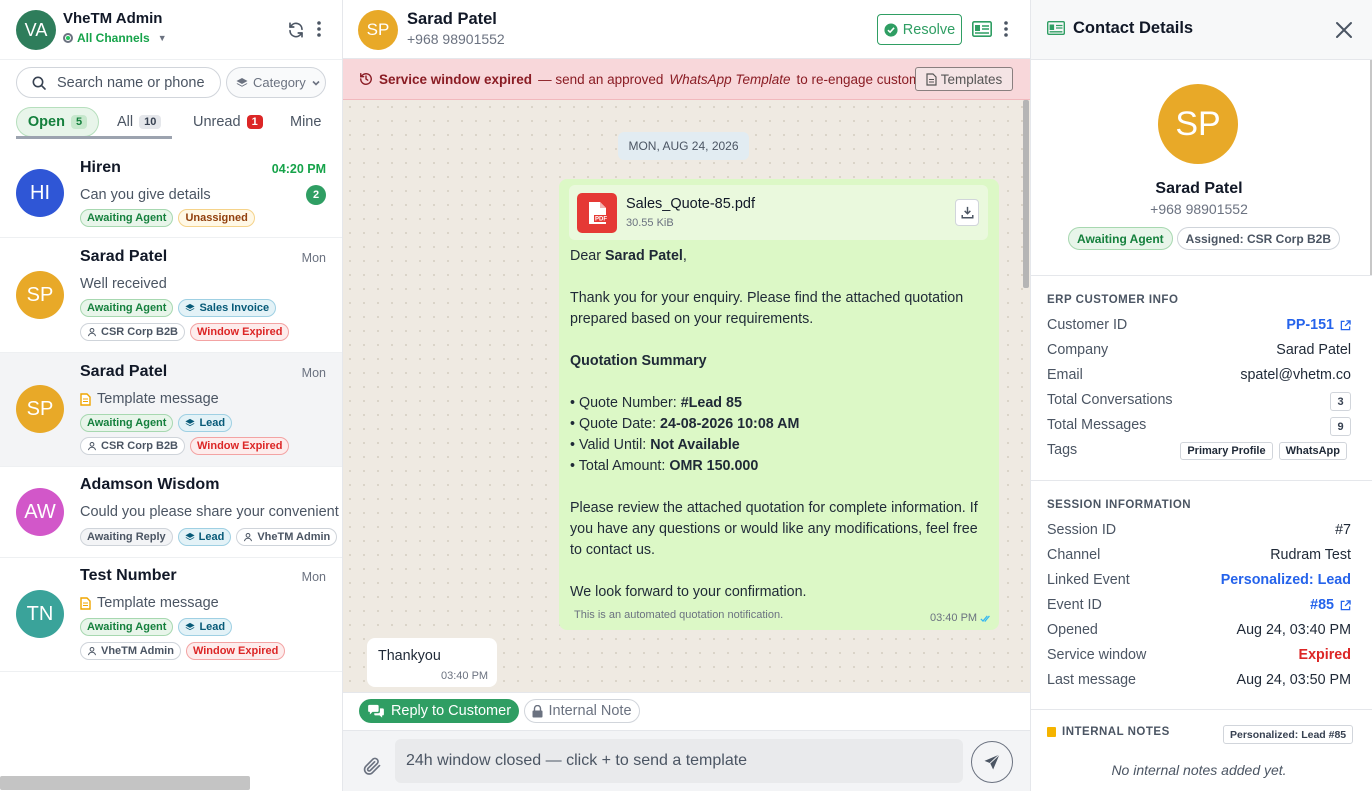  Describe the element at coordinates (372, 766) in the screenshot. I see `paperclip-icon` at that location.